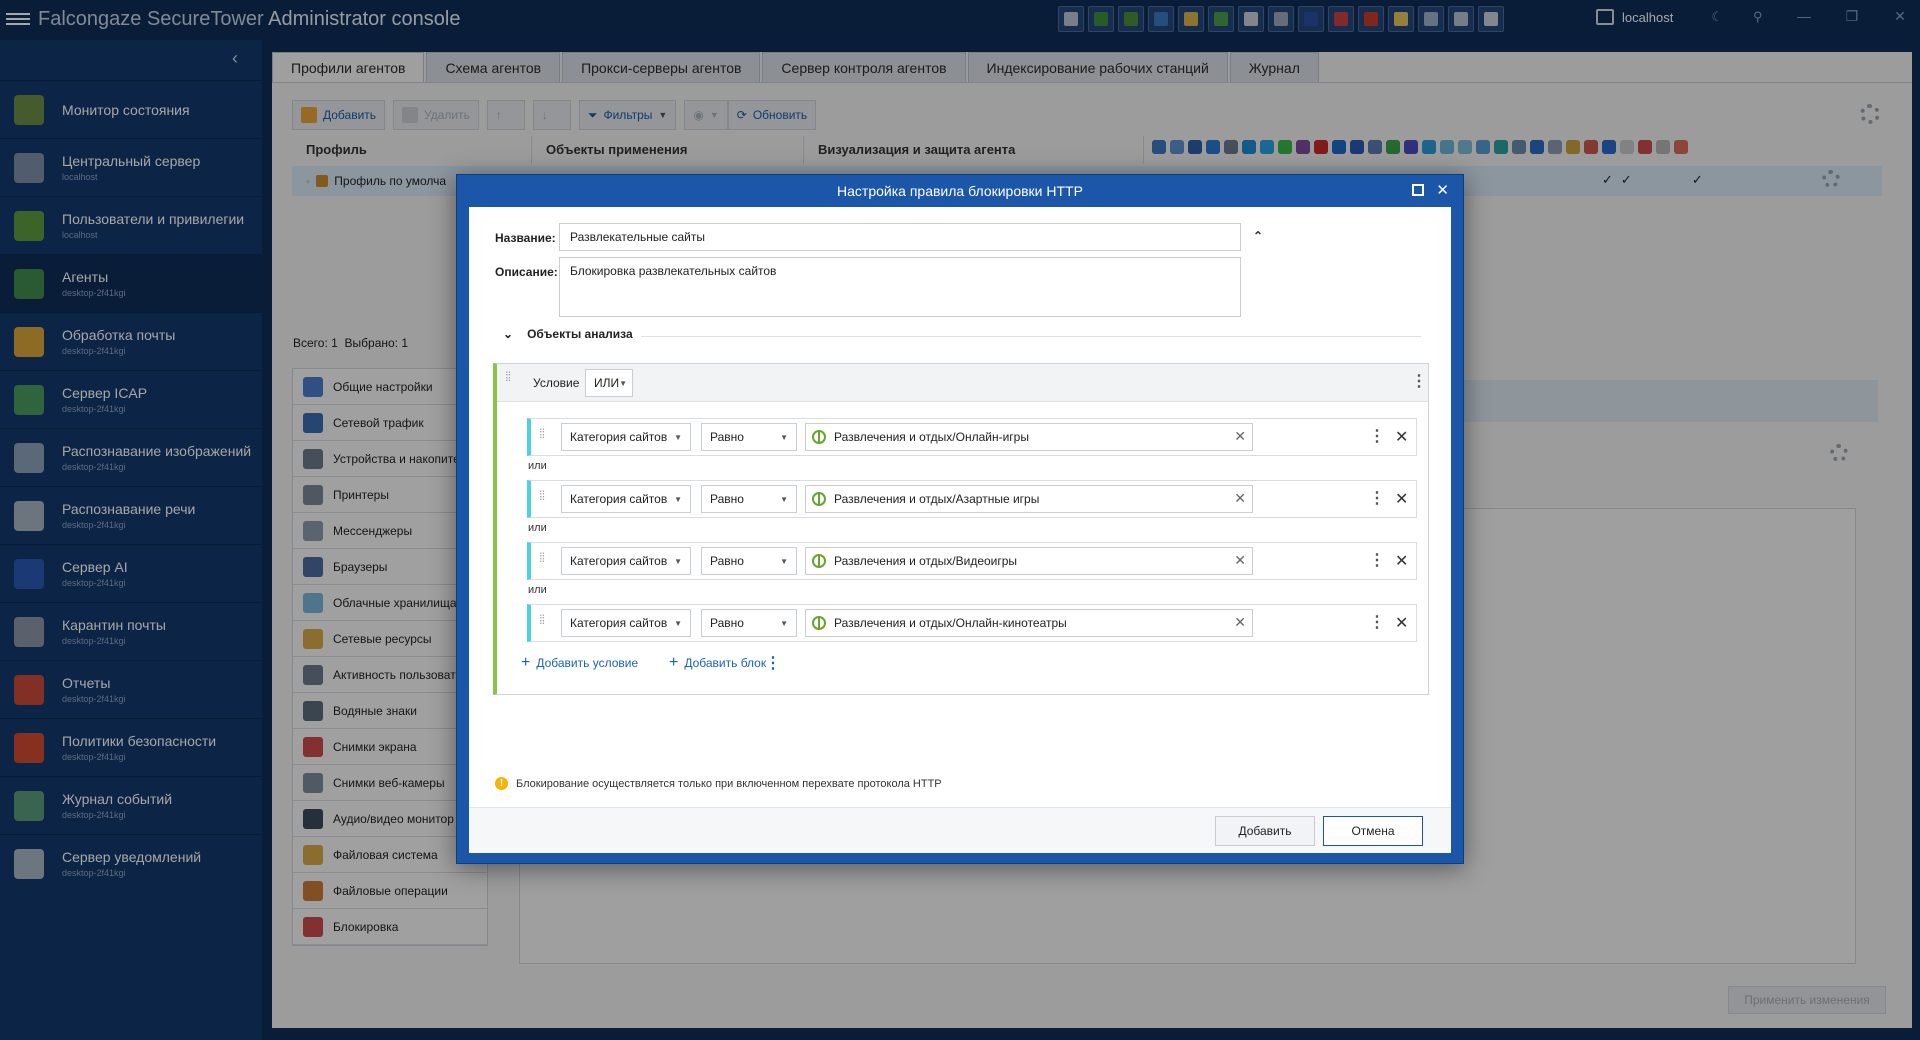 The image size is (1920, 1040). I want to click on condition-value-input: Развлечения и отдых/Онлайн-игры ✕, so click(1029, 437).